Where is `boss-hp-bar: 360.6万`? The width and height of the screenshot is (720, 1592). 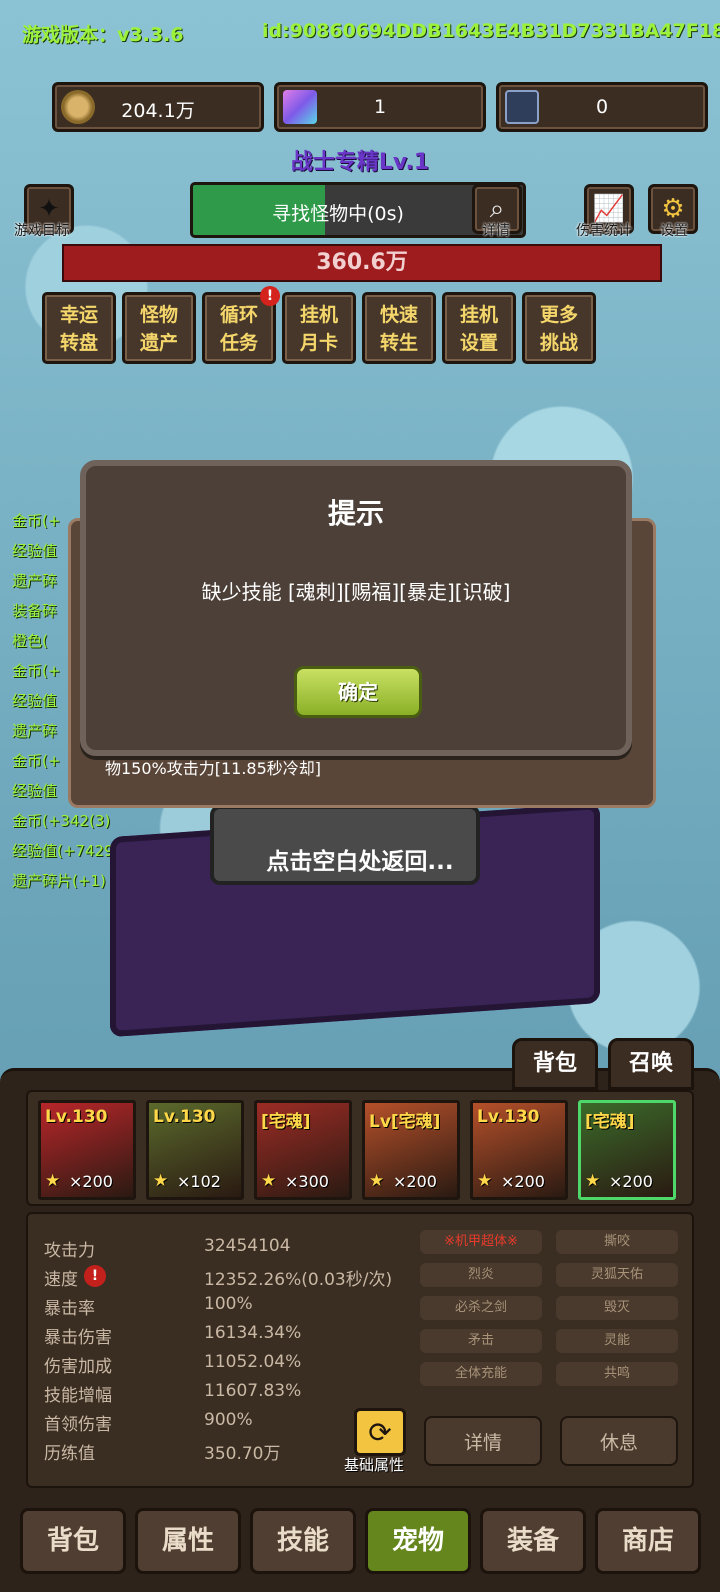 boss-hp-bar: 360.6万 is located at coordinates (362, 263).